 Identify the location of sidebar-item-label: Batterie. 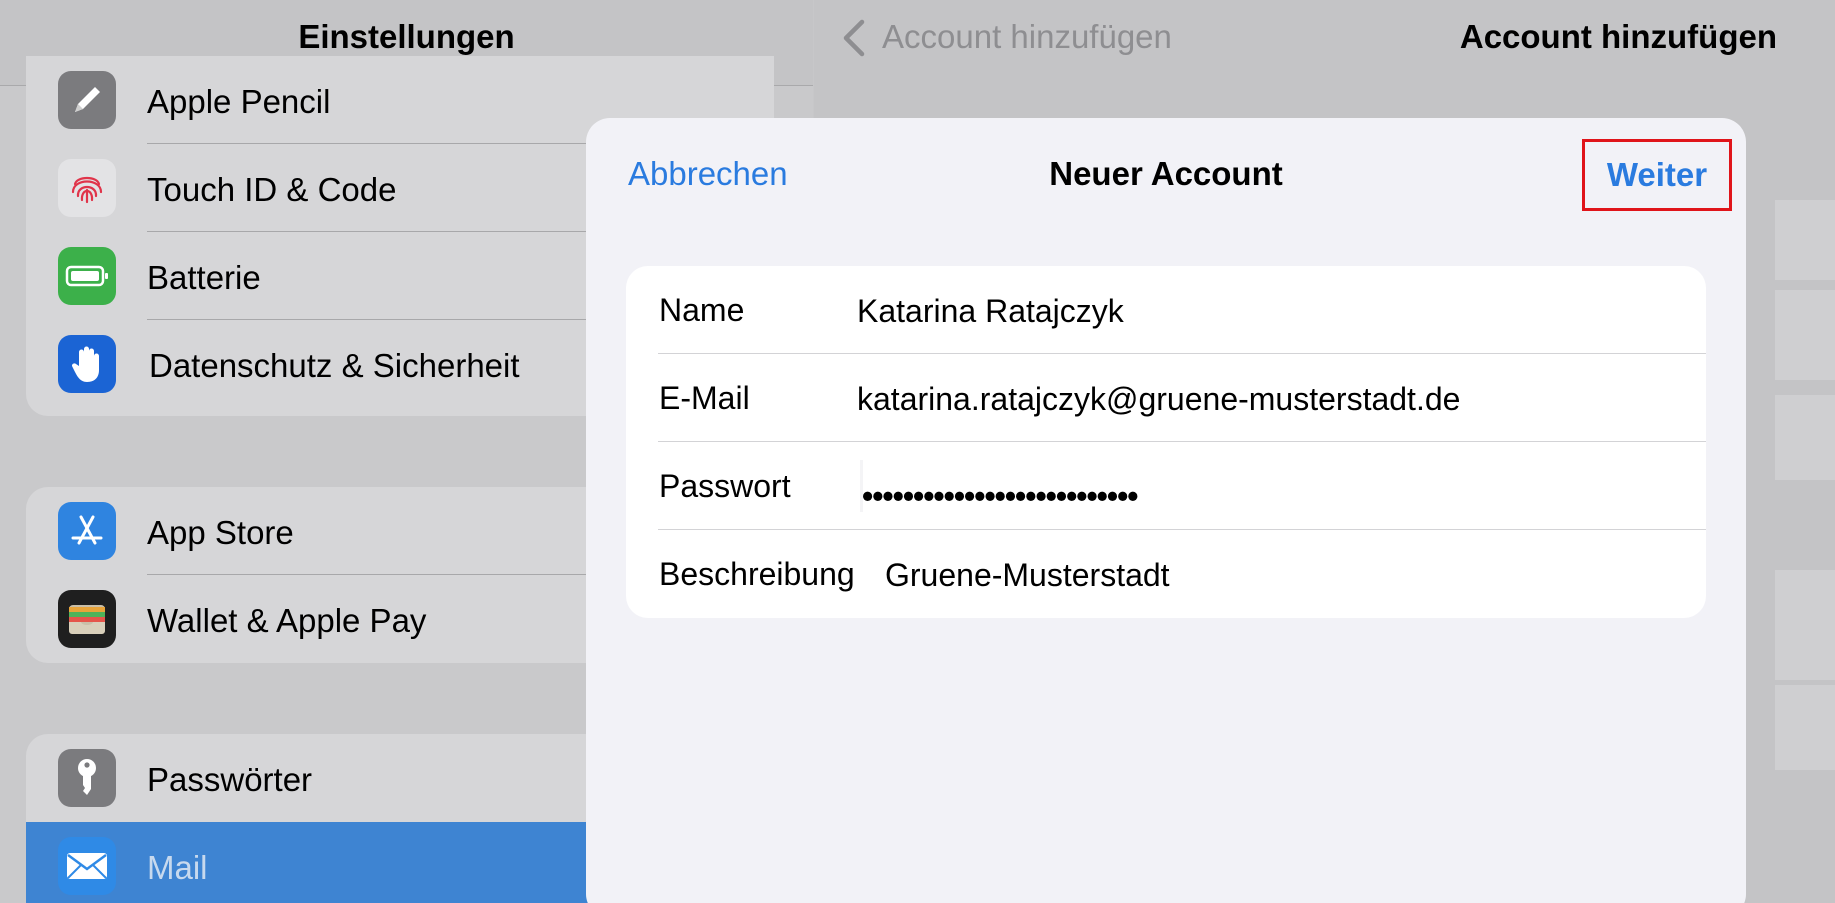
(204, 277).